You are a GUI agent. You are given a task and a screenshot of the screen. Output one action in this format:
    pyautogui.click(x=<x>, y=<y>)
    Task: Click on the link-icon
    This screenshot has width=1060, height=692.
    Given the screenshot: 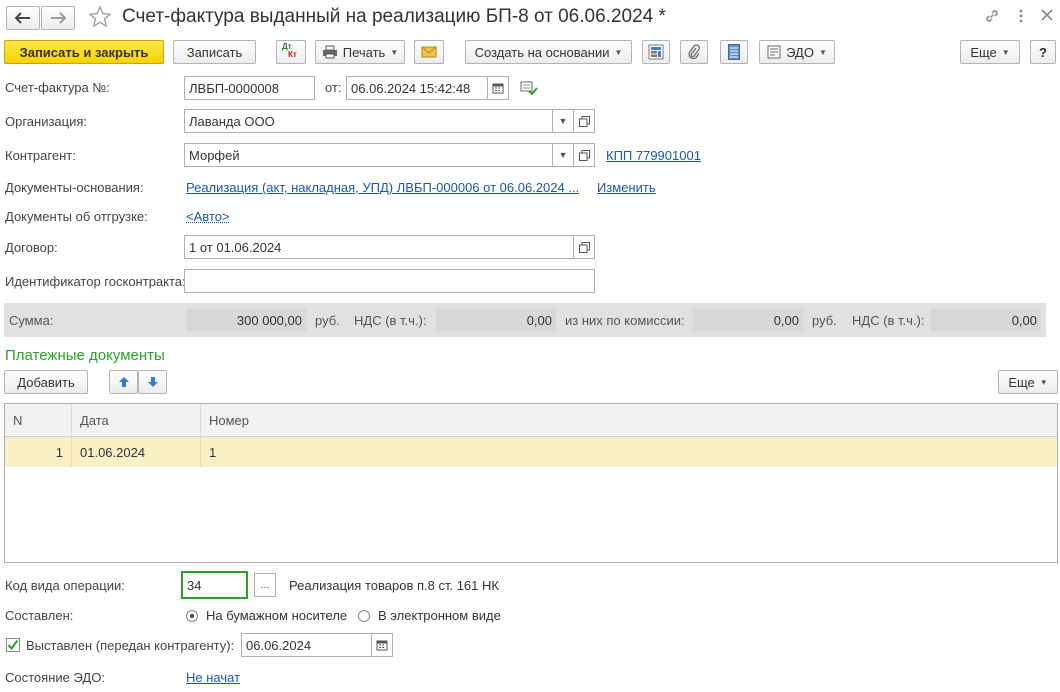 What is the action you would take?
    pyautogui.click(x=992, y=17)
    